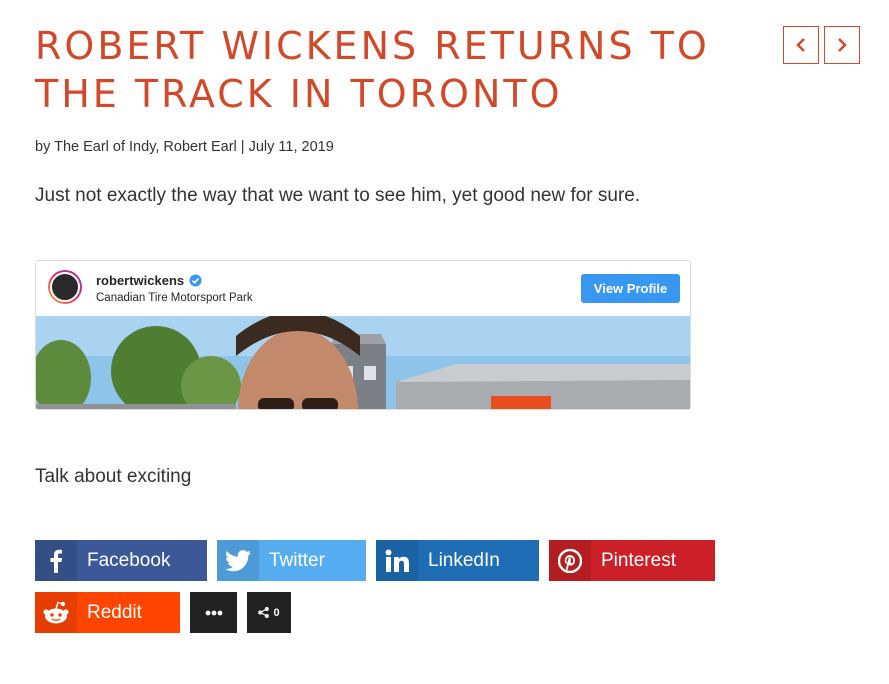 The height and width of the screenshot is (684, 889). What do you see at coordinates (114, 612) in the screenshot?
I see `reddit-label: Reddit` at bounding box center [114, 612].